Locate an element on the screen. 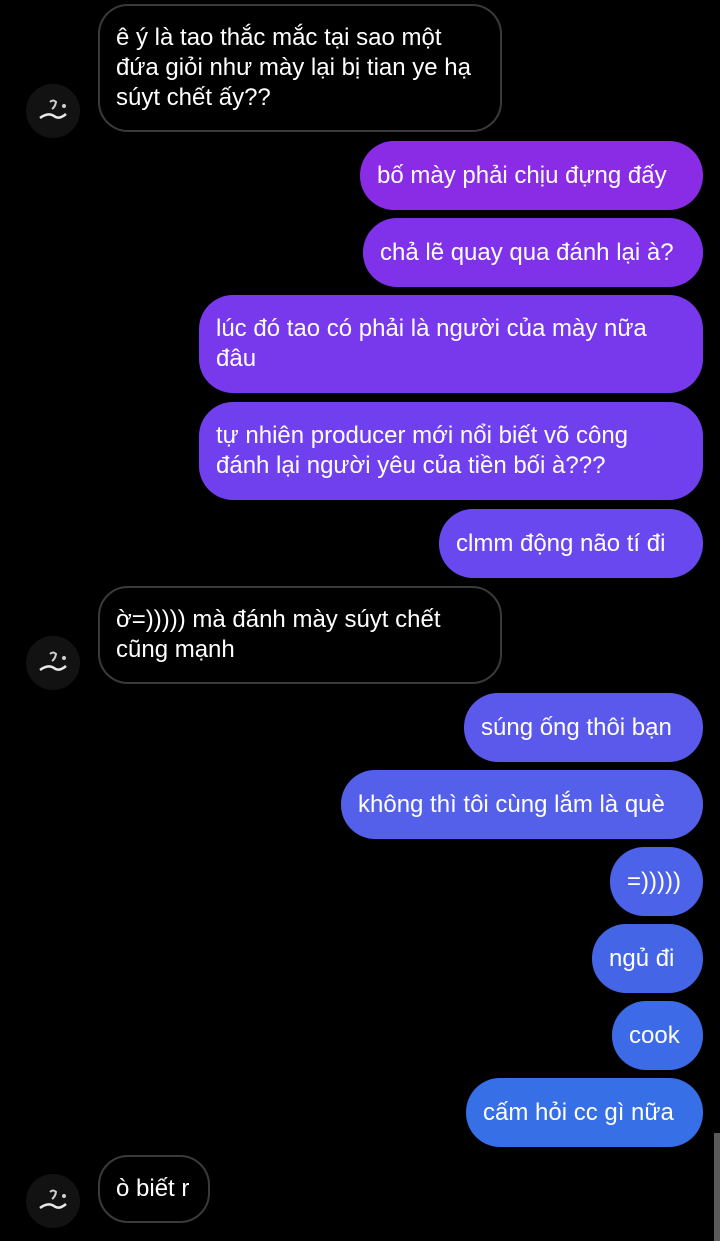  message-bubble-outgoing: không thì tôi cùng lắm là què is located at coordinates (522, 804).